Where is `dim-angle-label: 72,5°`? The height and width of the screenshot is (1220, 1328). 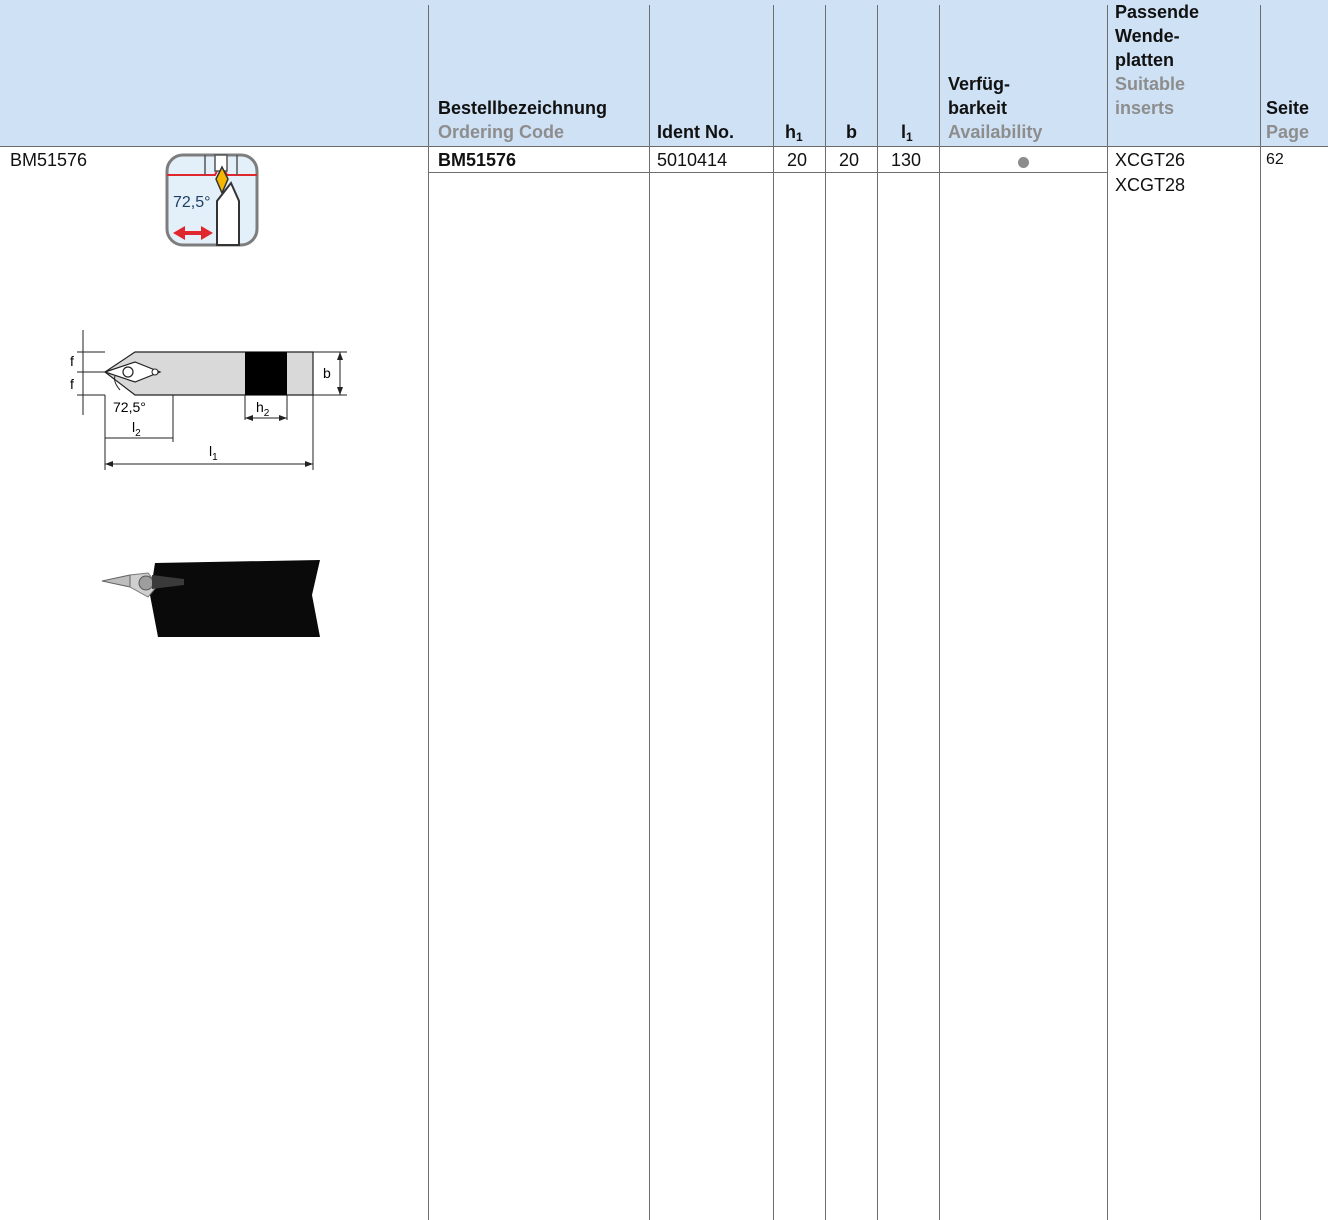
dim-angle-label: 72,5° is located at coordinates (129, 407).